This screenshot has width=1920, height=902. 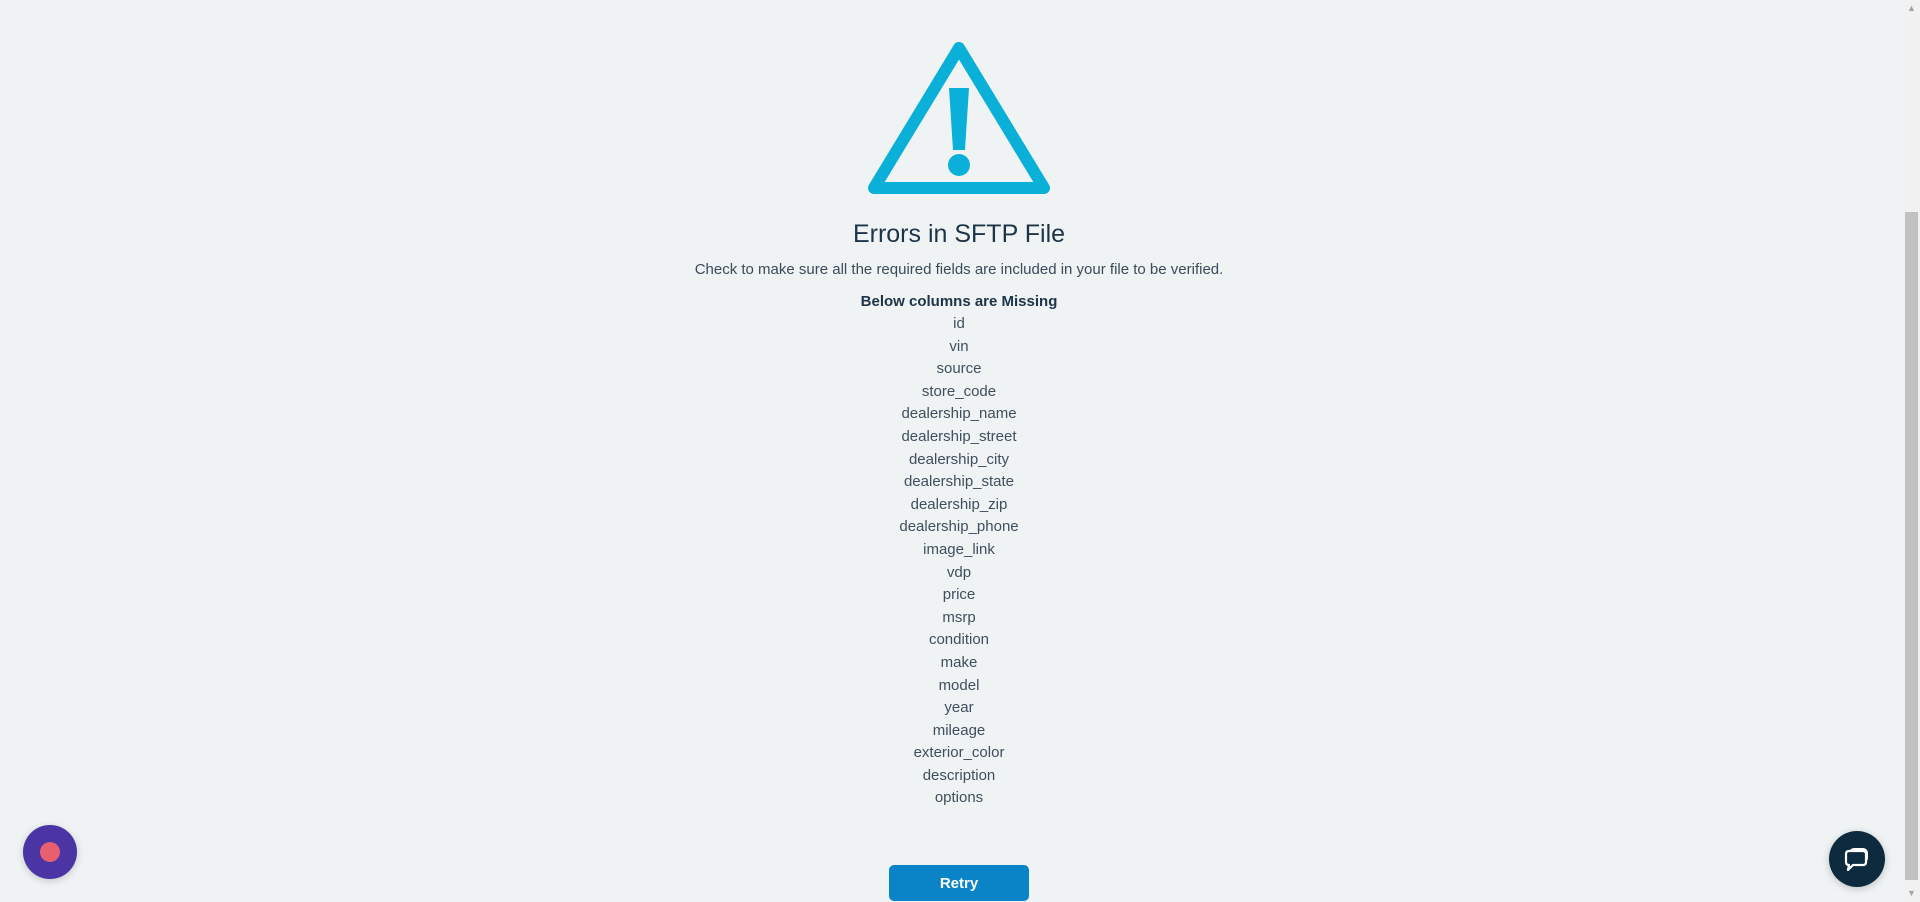 I want to click on missing-column-item: price, so click(x=959, y=595).